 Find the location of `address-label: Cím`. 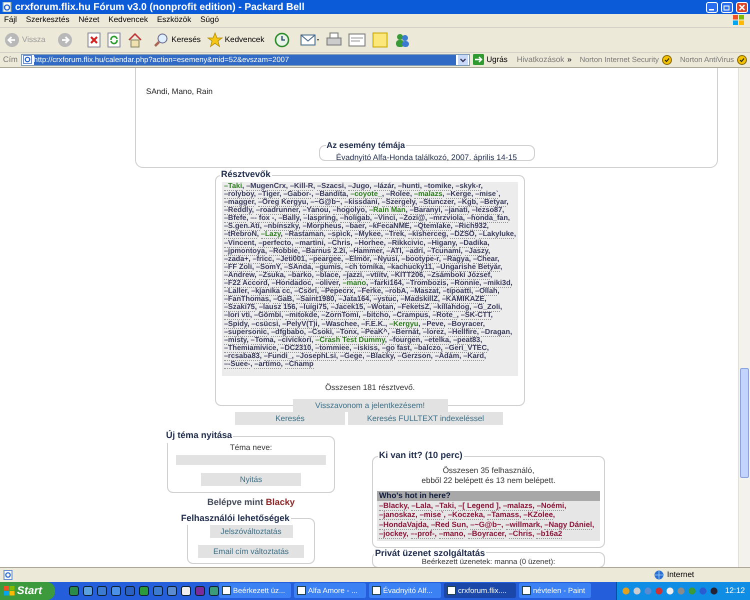

address-label: Cím is located at coordinates (10, 60).